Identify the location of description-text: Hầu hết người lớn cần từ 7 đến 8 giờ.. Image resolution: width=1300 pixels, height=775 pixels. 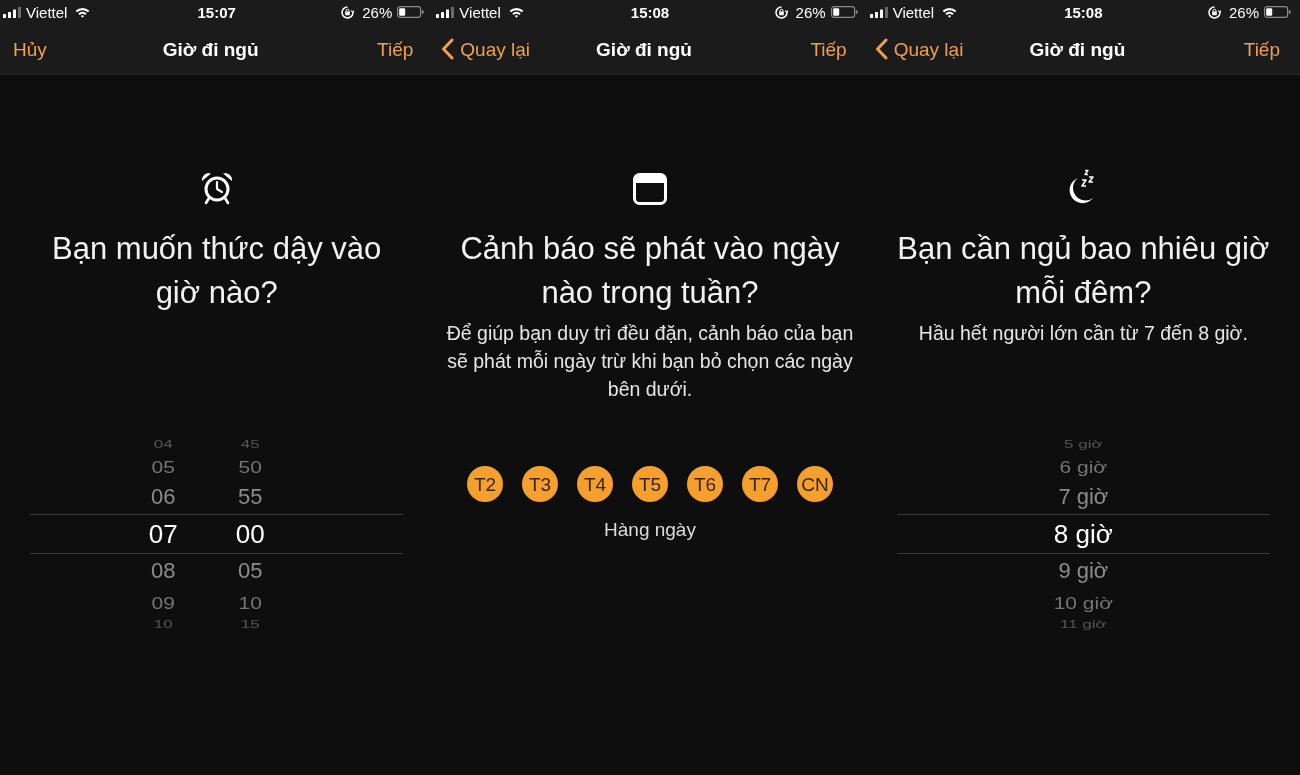
(1083, 333).